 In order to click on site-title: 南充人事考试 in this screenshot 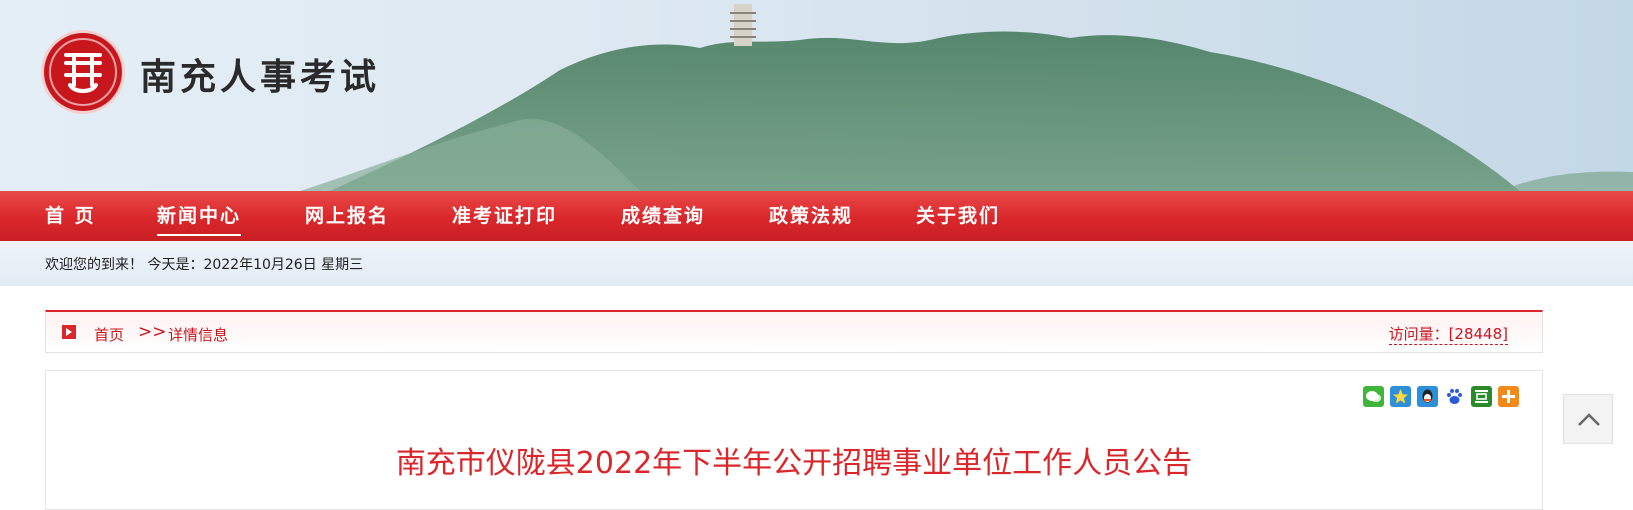, I will do `click(260, 77)`.